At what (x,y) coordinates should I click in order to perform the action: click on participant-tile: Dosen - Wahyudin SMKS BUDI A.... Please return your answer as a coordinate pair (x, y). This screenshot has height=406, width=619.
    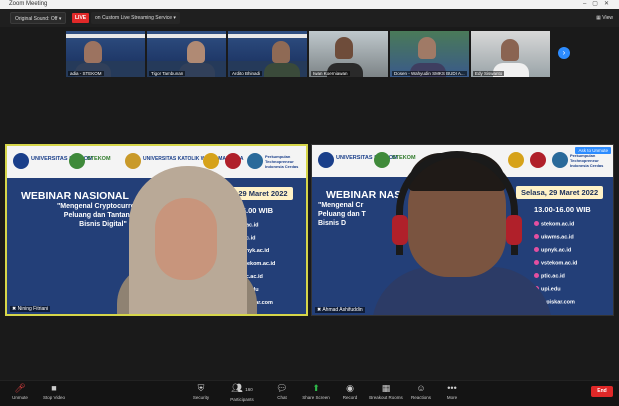
    Looking at the image, I should click on (429, 54).